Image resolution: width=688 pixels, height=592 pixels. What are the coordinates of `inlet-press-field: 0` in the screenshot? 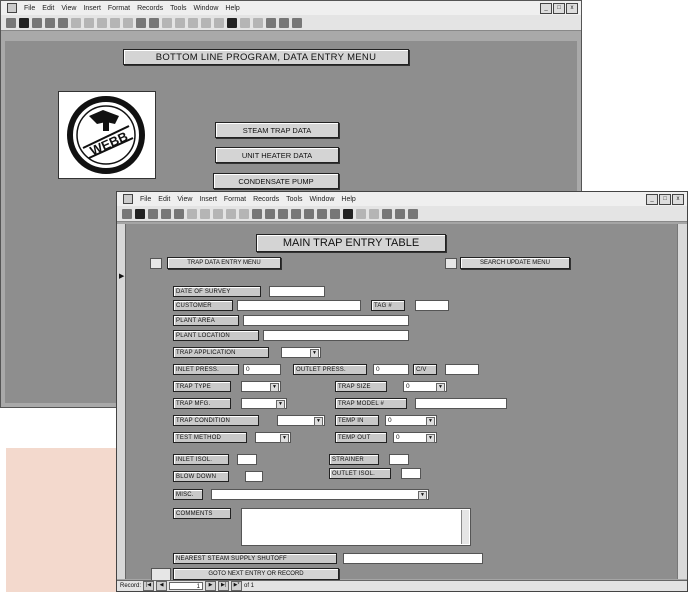 It's located at (262, 369).